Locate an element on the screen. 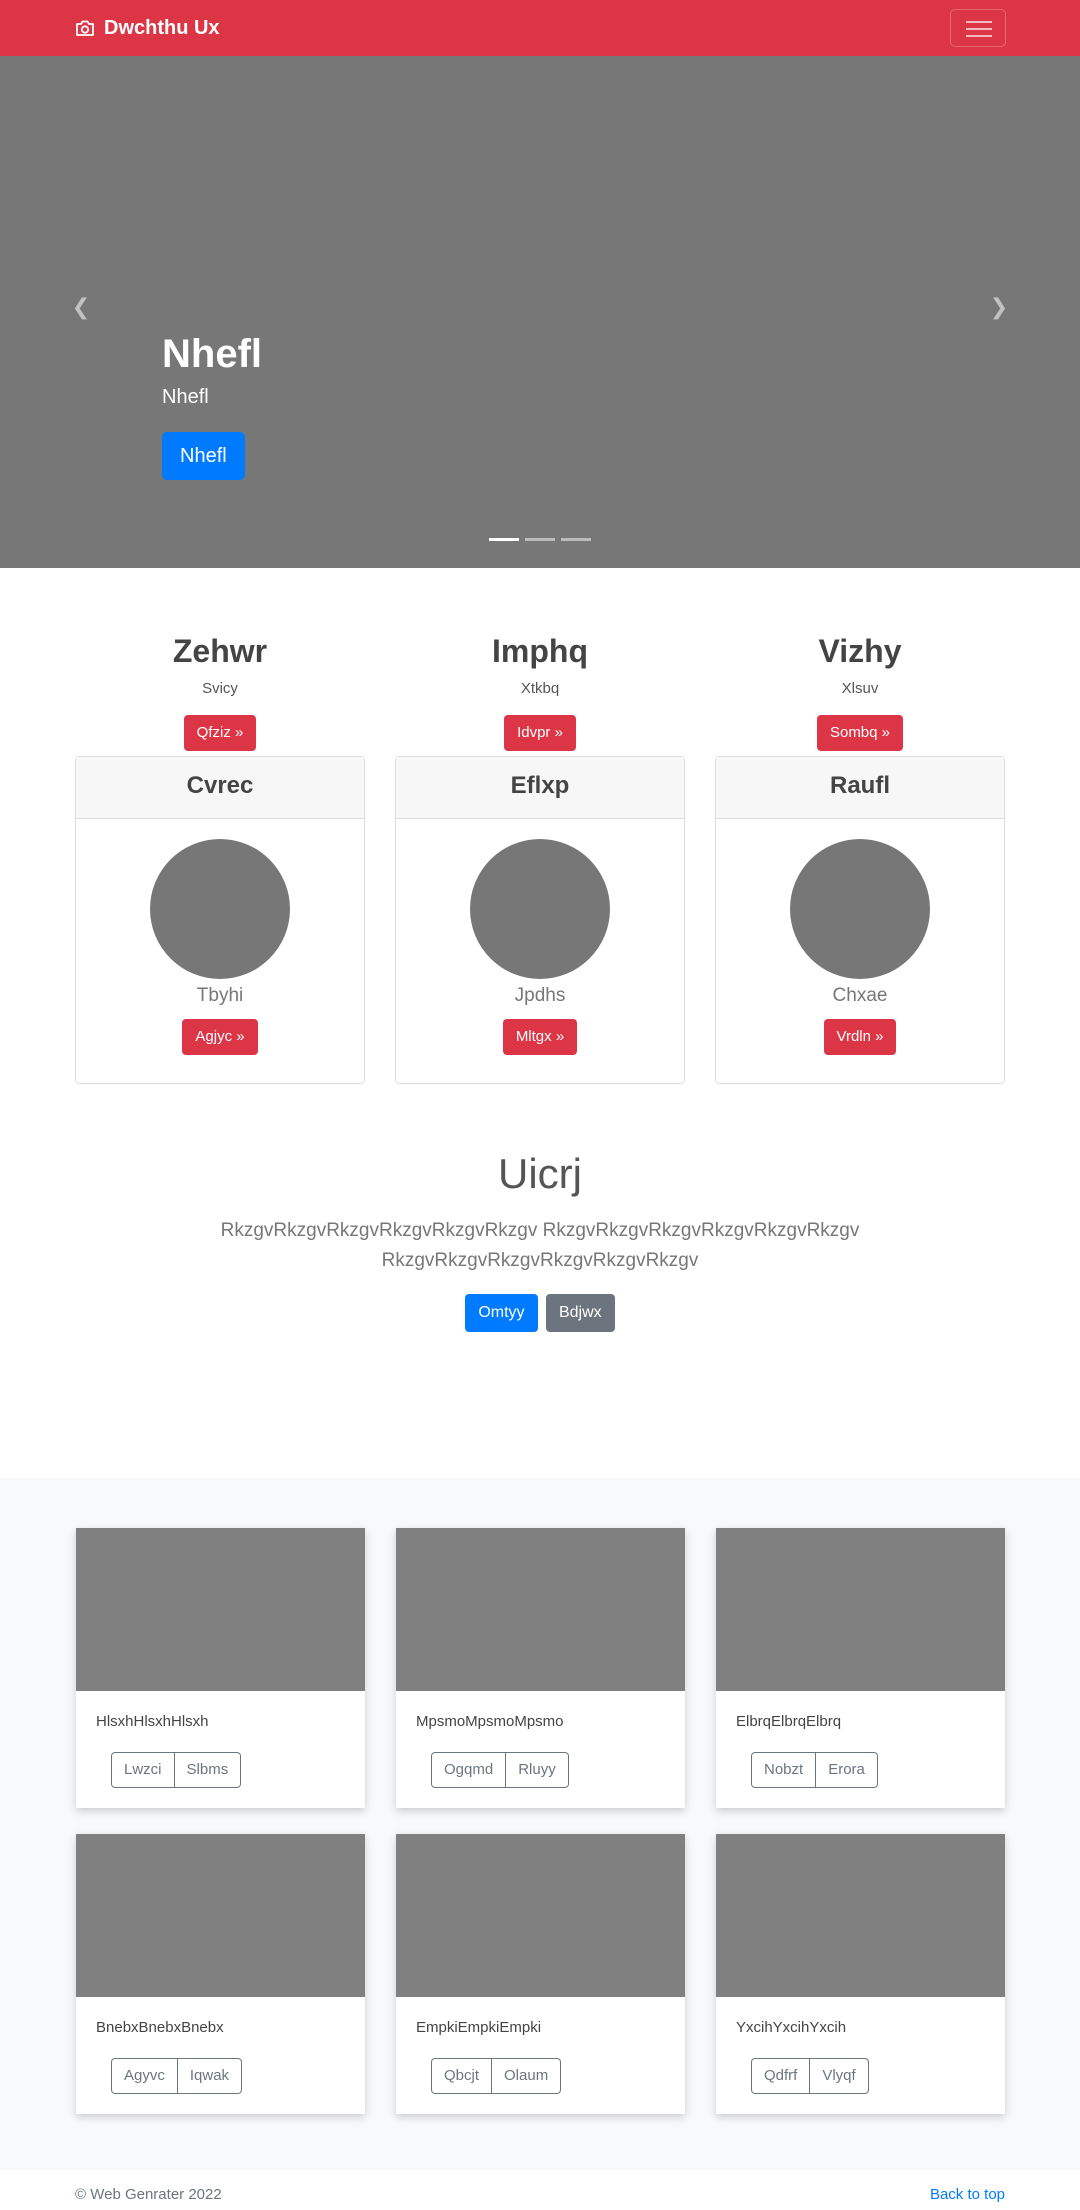  album-button: Slbms is located at coordinates (208, 1770).